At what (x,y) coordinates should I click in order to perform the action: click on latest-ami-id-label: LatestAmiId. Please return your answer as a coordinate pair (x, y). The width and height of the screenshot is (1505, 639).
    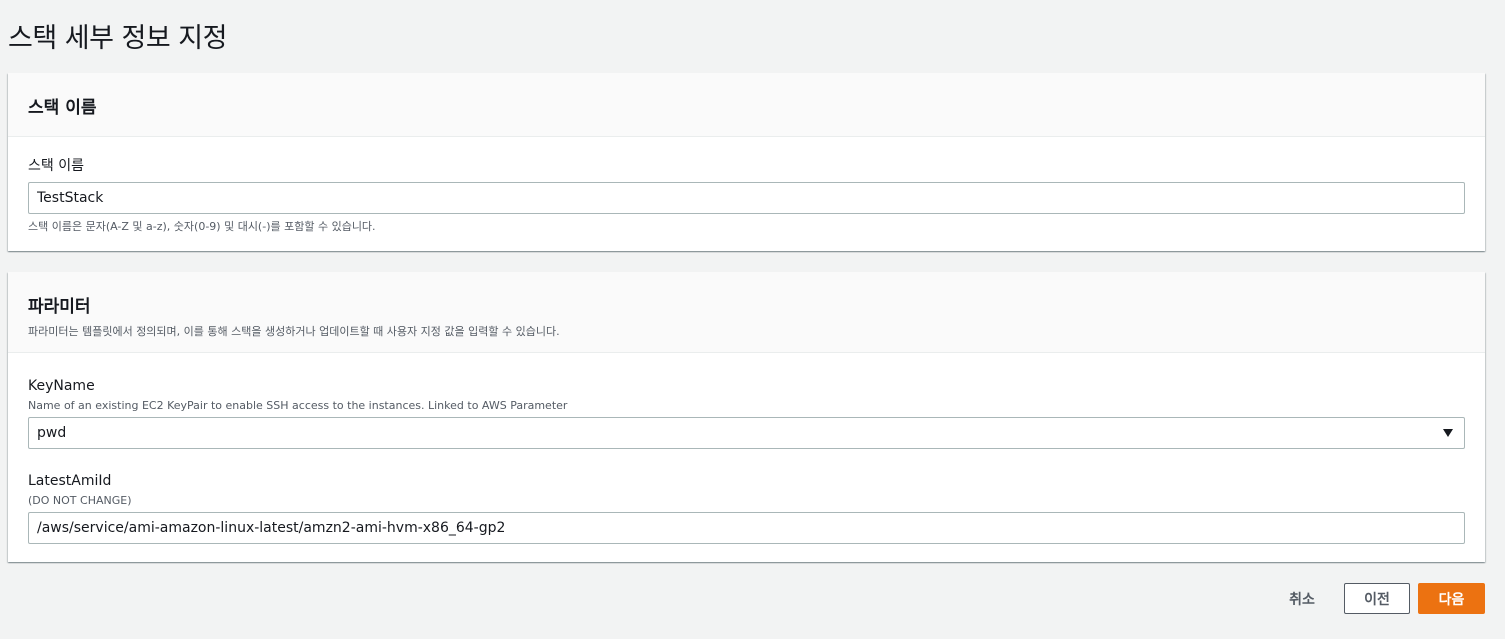
    Looking at the image, I should click on (70, 481).